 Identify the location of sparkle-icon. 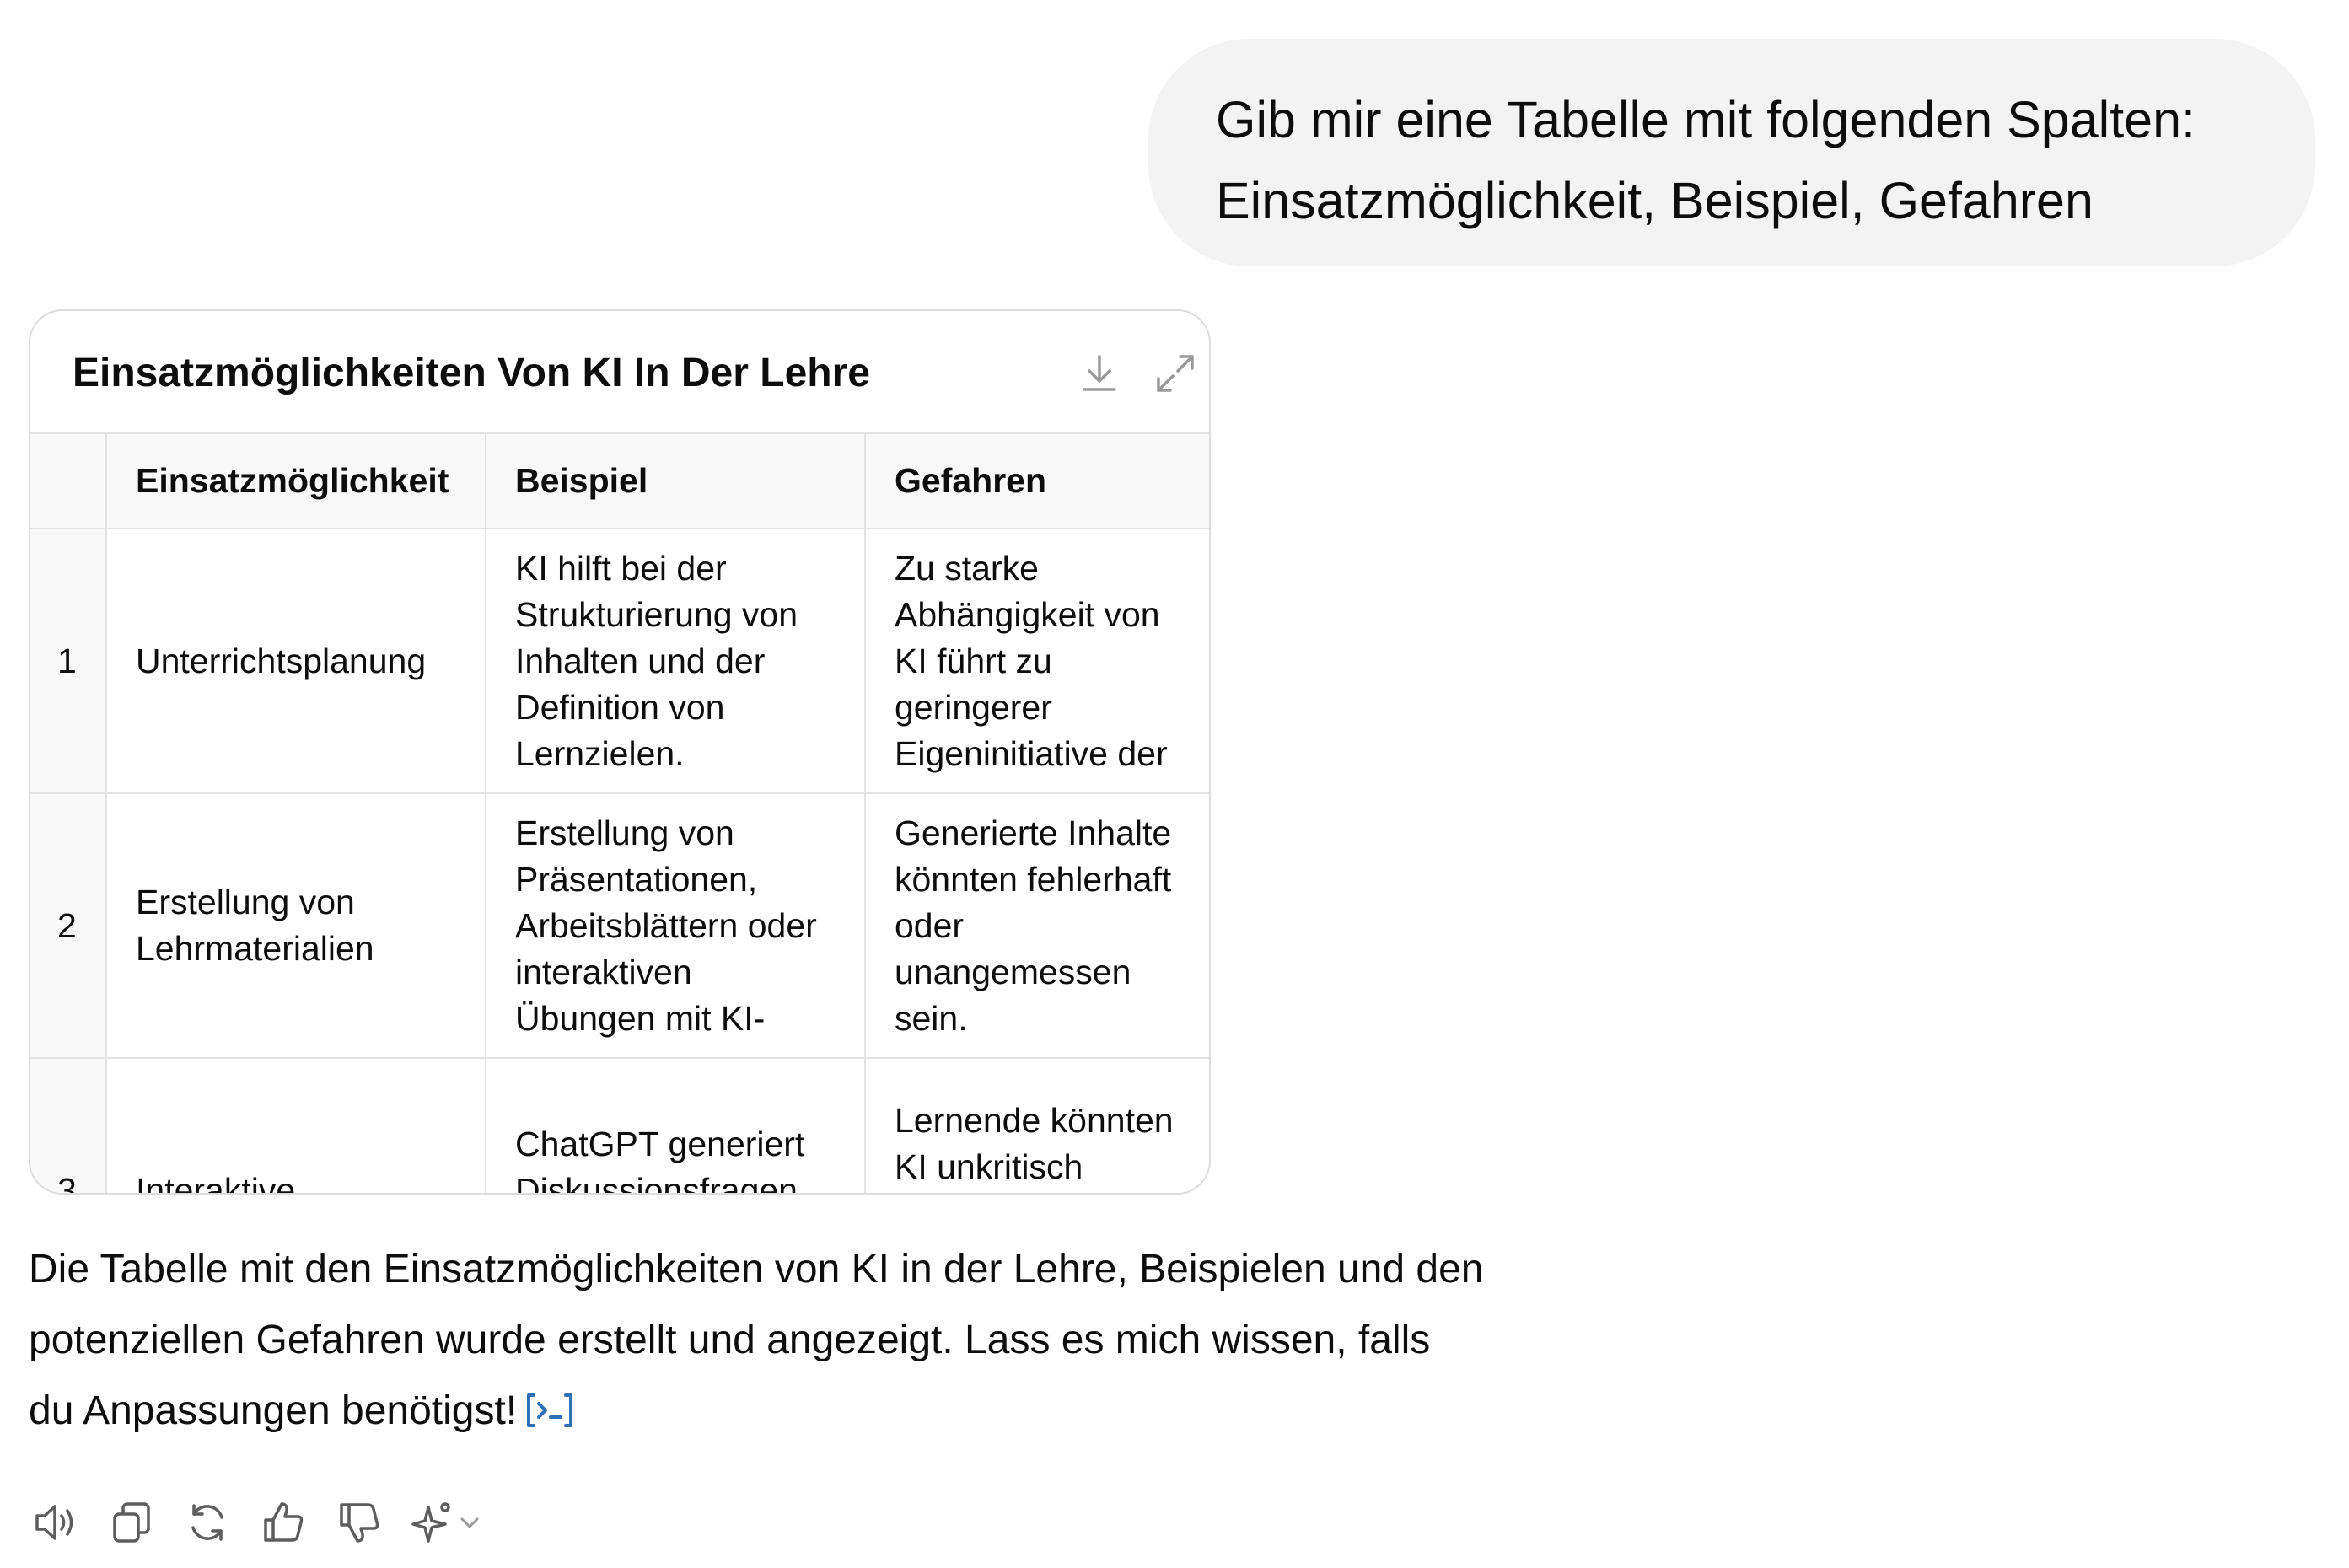
(430, 1522).